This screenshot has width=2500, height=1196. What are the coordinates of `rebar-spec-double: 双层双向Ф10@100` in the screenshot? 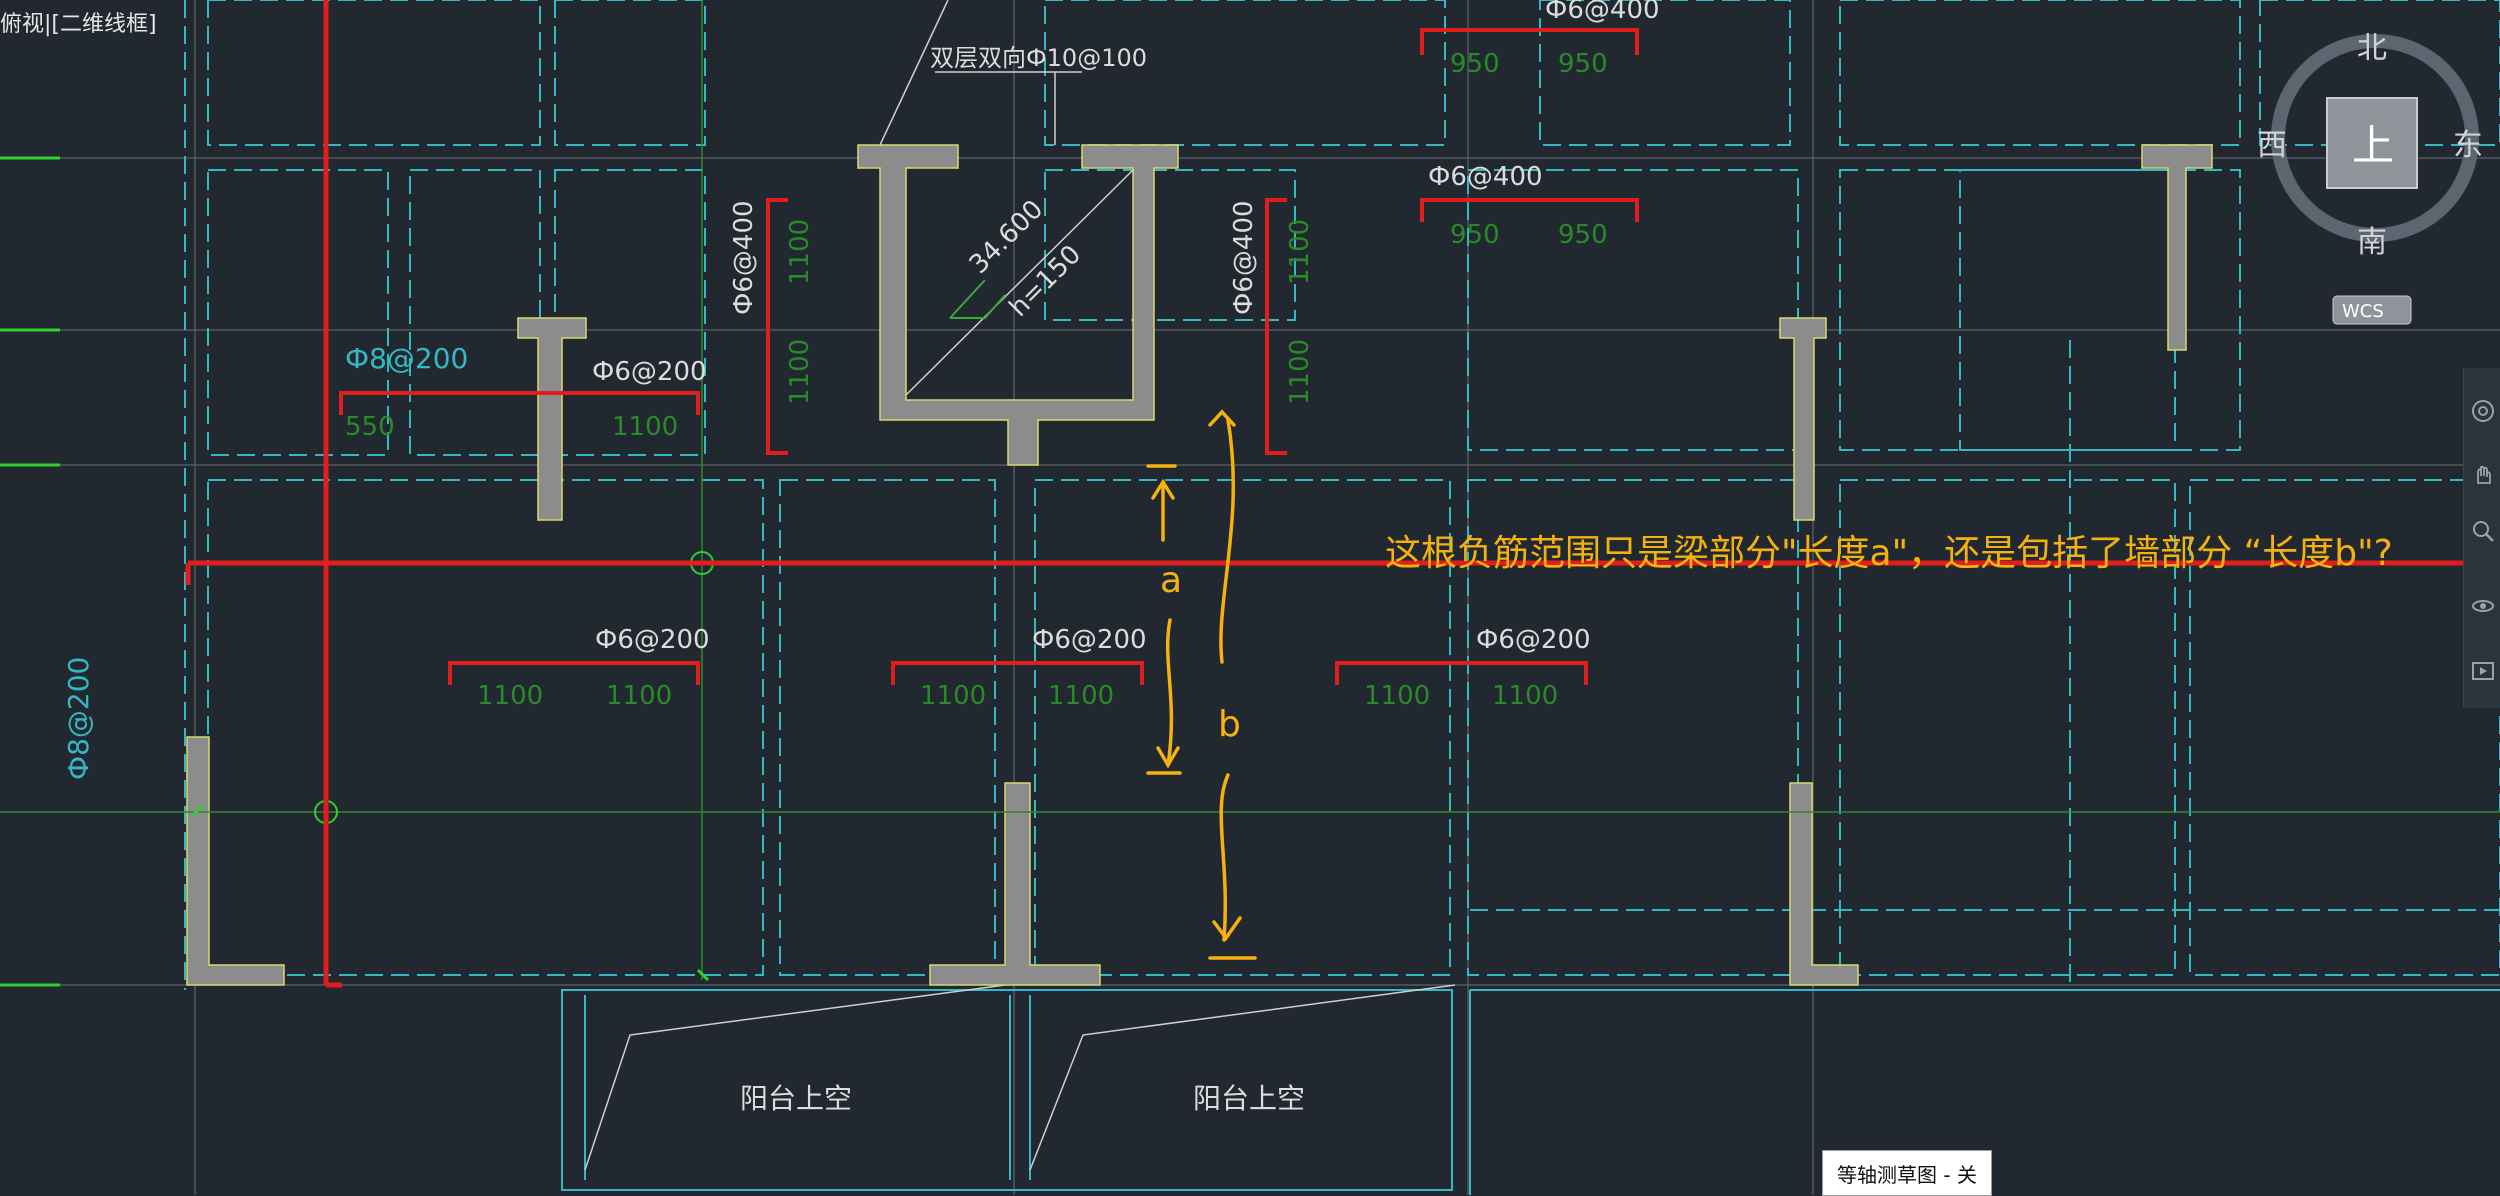 It's located at (1038, 58).